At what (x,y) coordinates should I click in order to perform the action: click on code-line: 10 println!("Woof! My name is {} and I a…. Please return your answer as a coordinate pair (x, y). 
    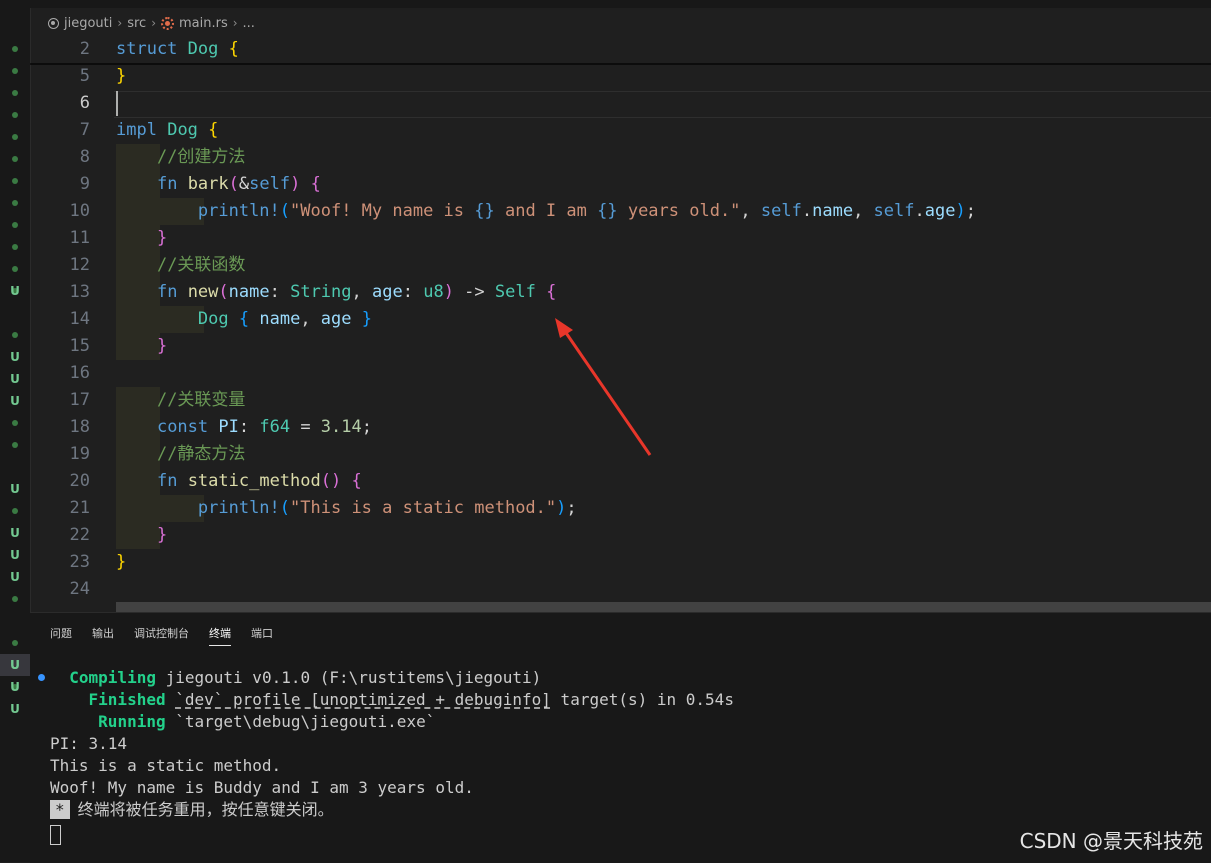
    Looking at the image, I should click on (620, 211).